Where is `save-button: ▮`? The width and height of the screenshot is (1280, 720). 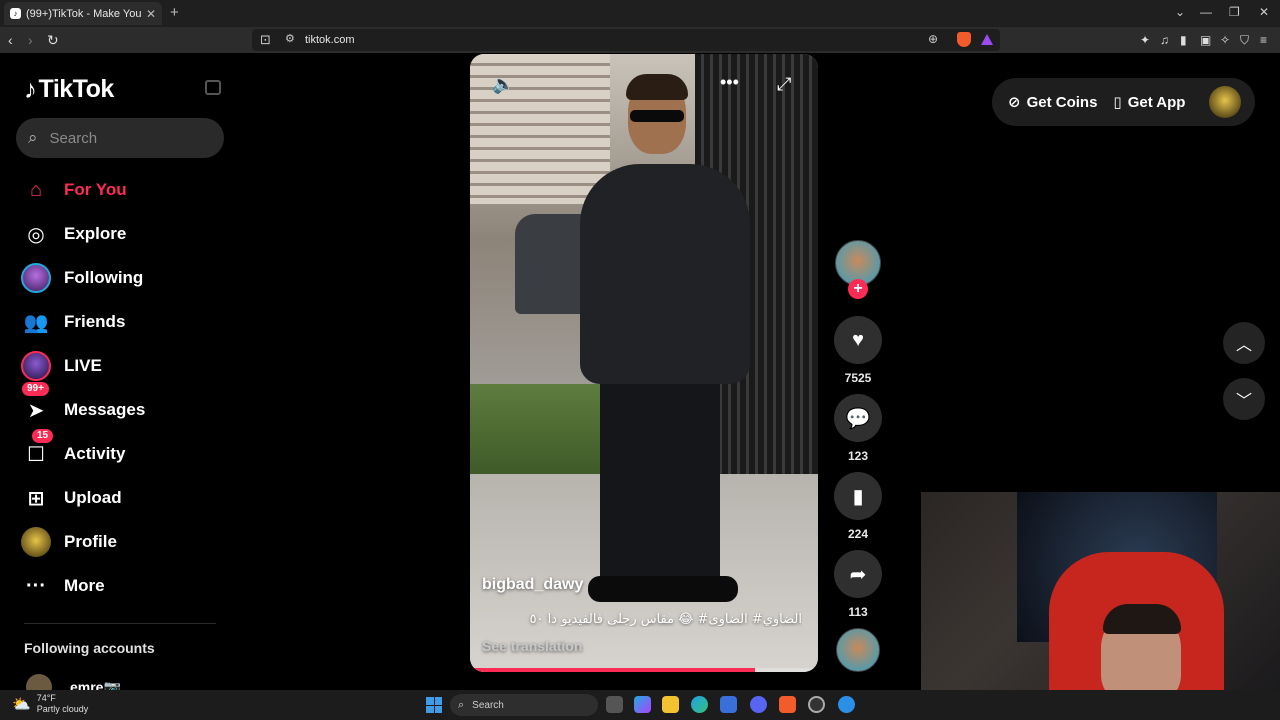
save-button: ▮ is located at coordinates (858, 496).